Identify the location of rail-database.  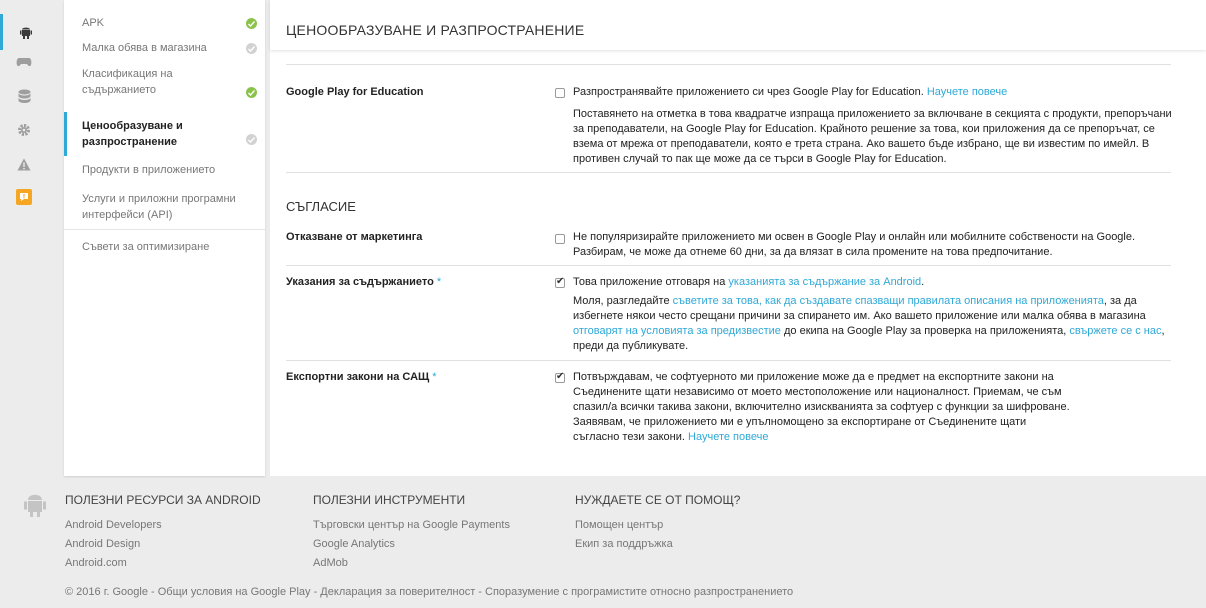
(24, 96).